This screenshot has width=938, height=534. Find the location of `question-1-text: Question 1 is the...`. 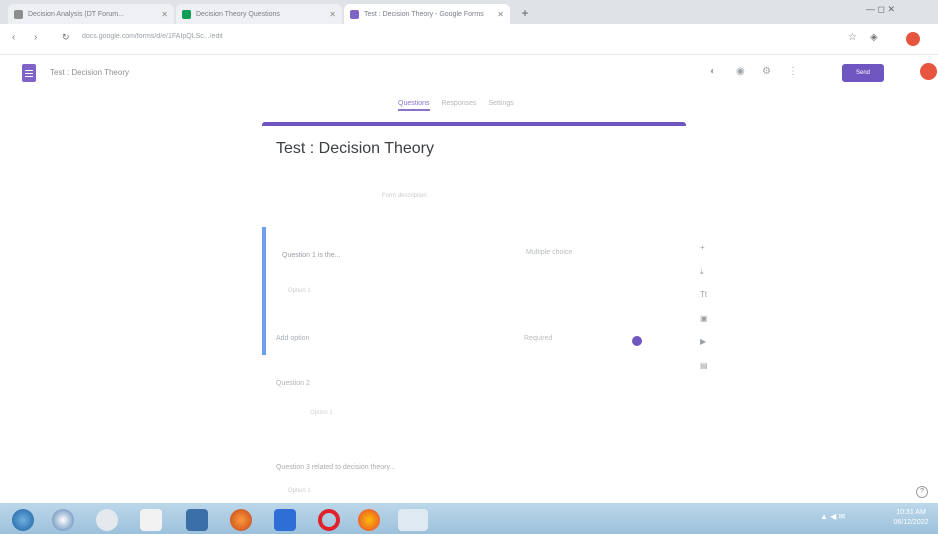

question-1-text: Question 1 is the... is located at coordinates (311, 255).